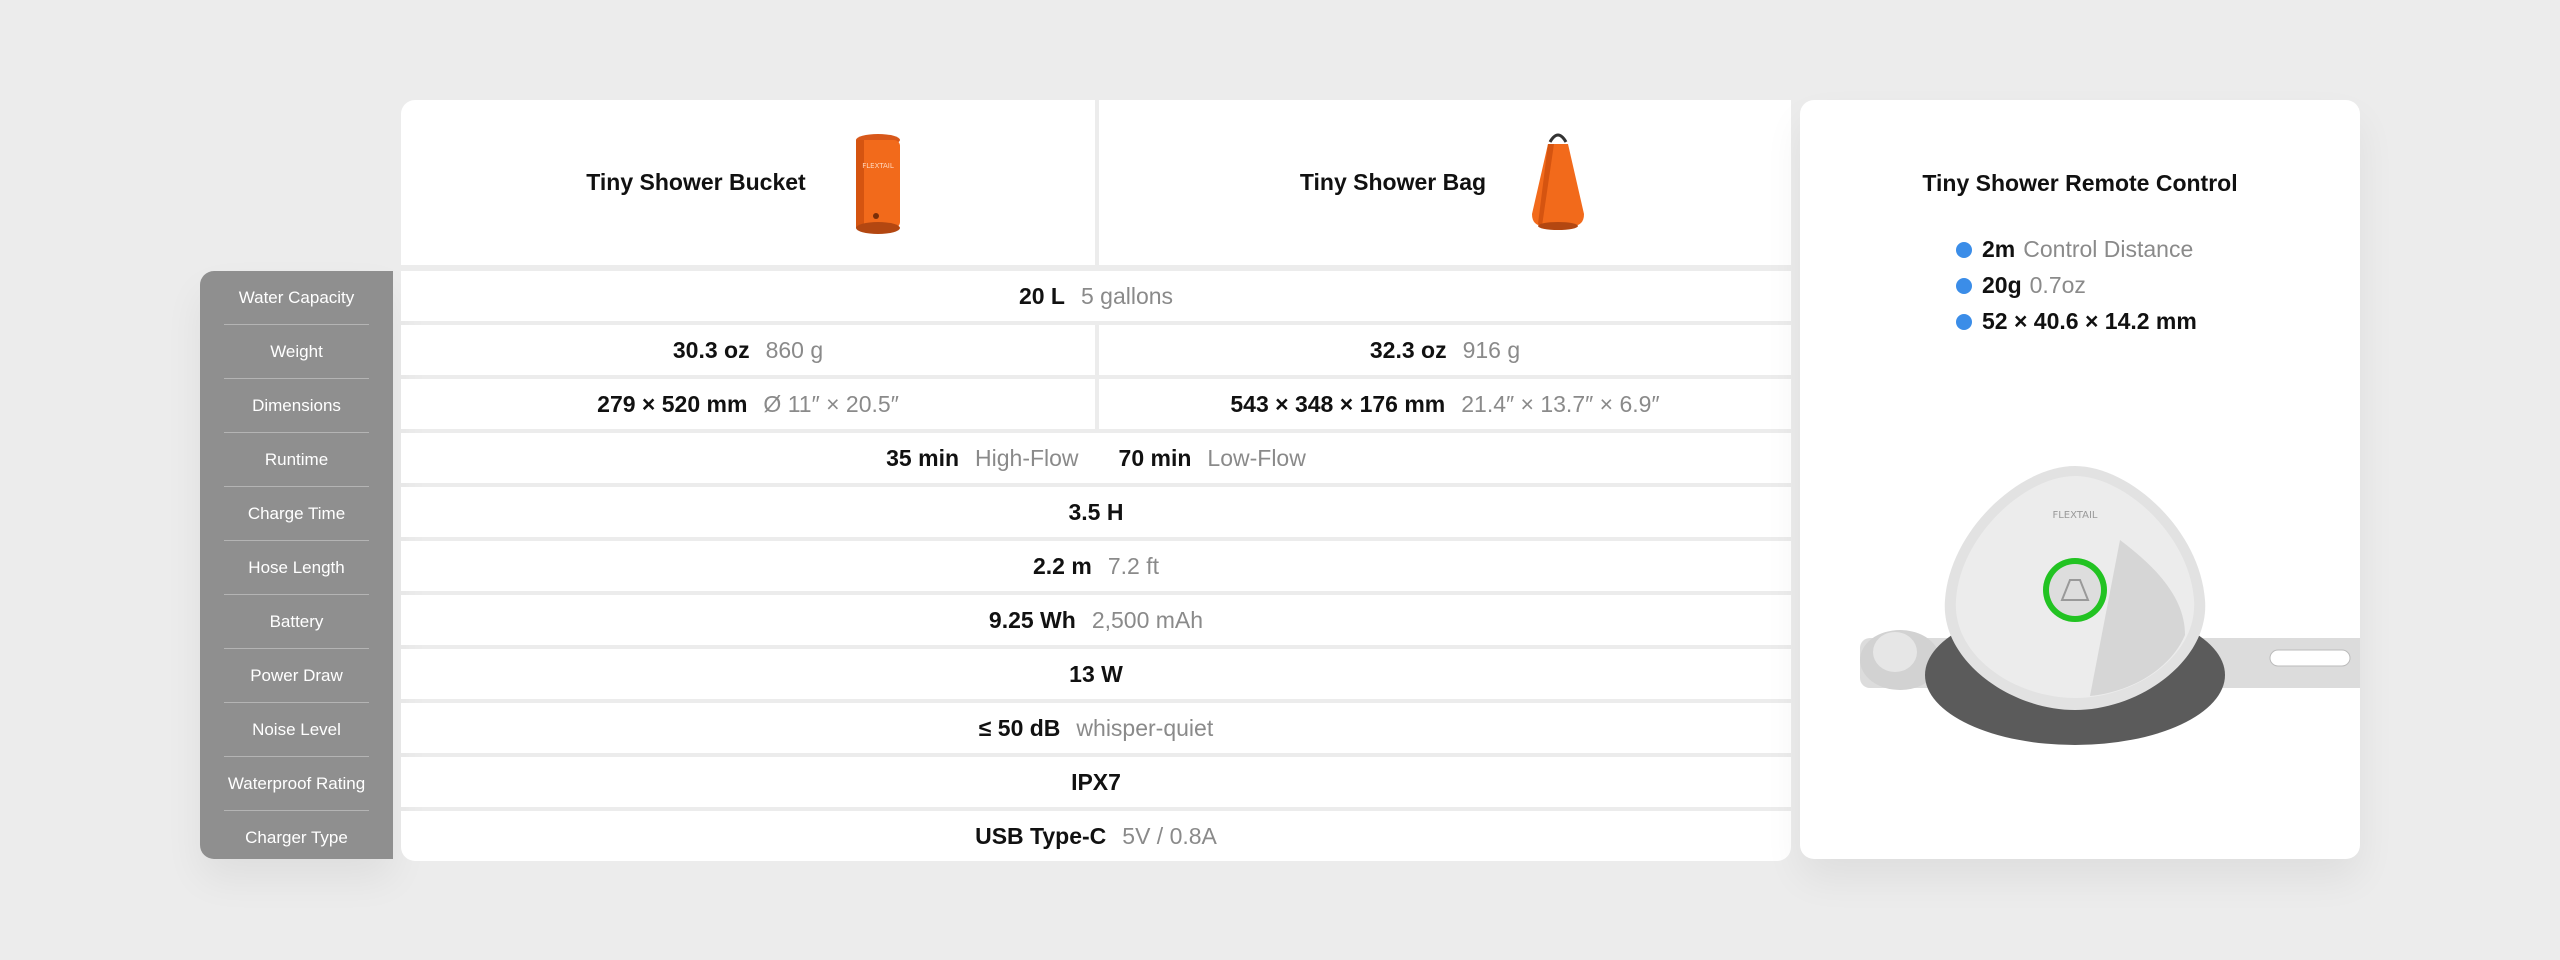 The height and width of the screenshot is (960, 2560). Describe the element at coordinates (696, 182) in the screenshot. I see `bucket-title: Tiny Shower Bucket` at that location.